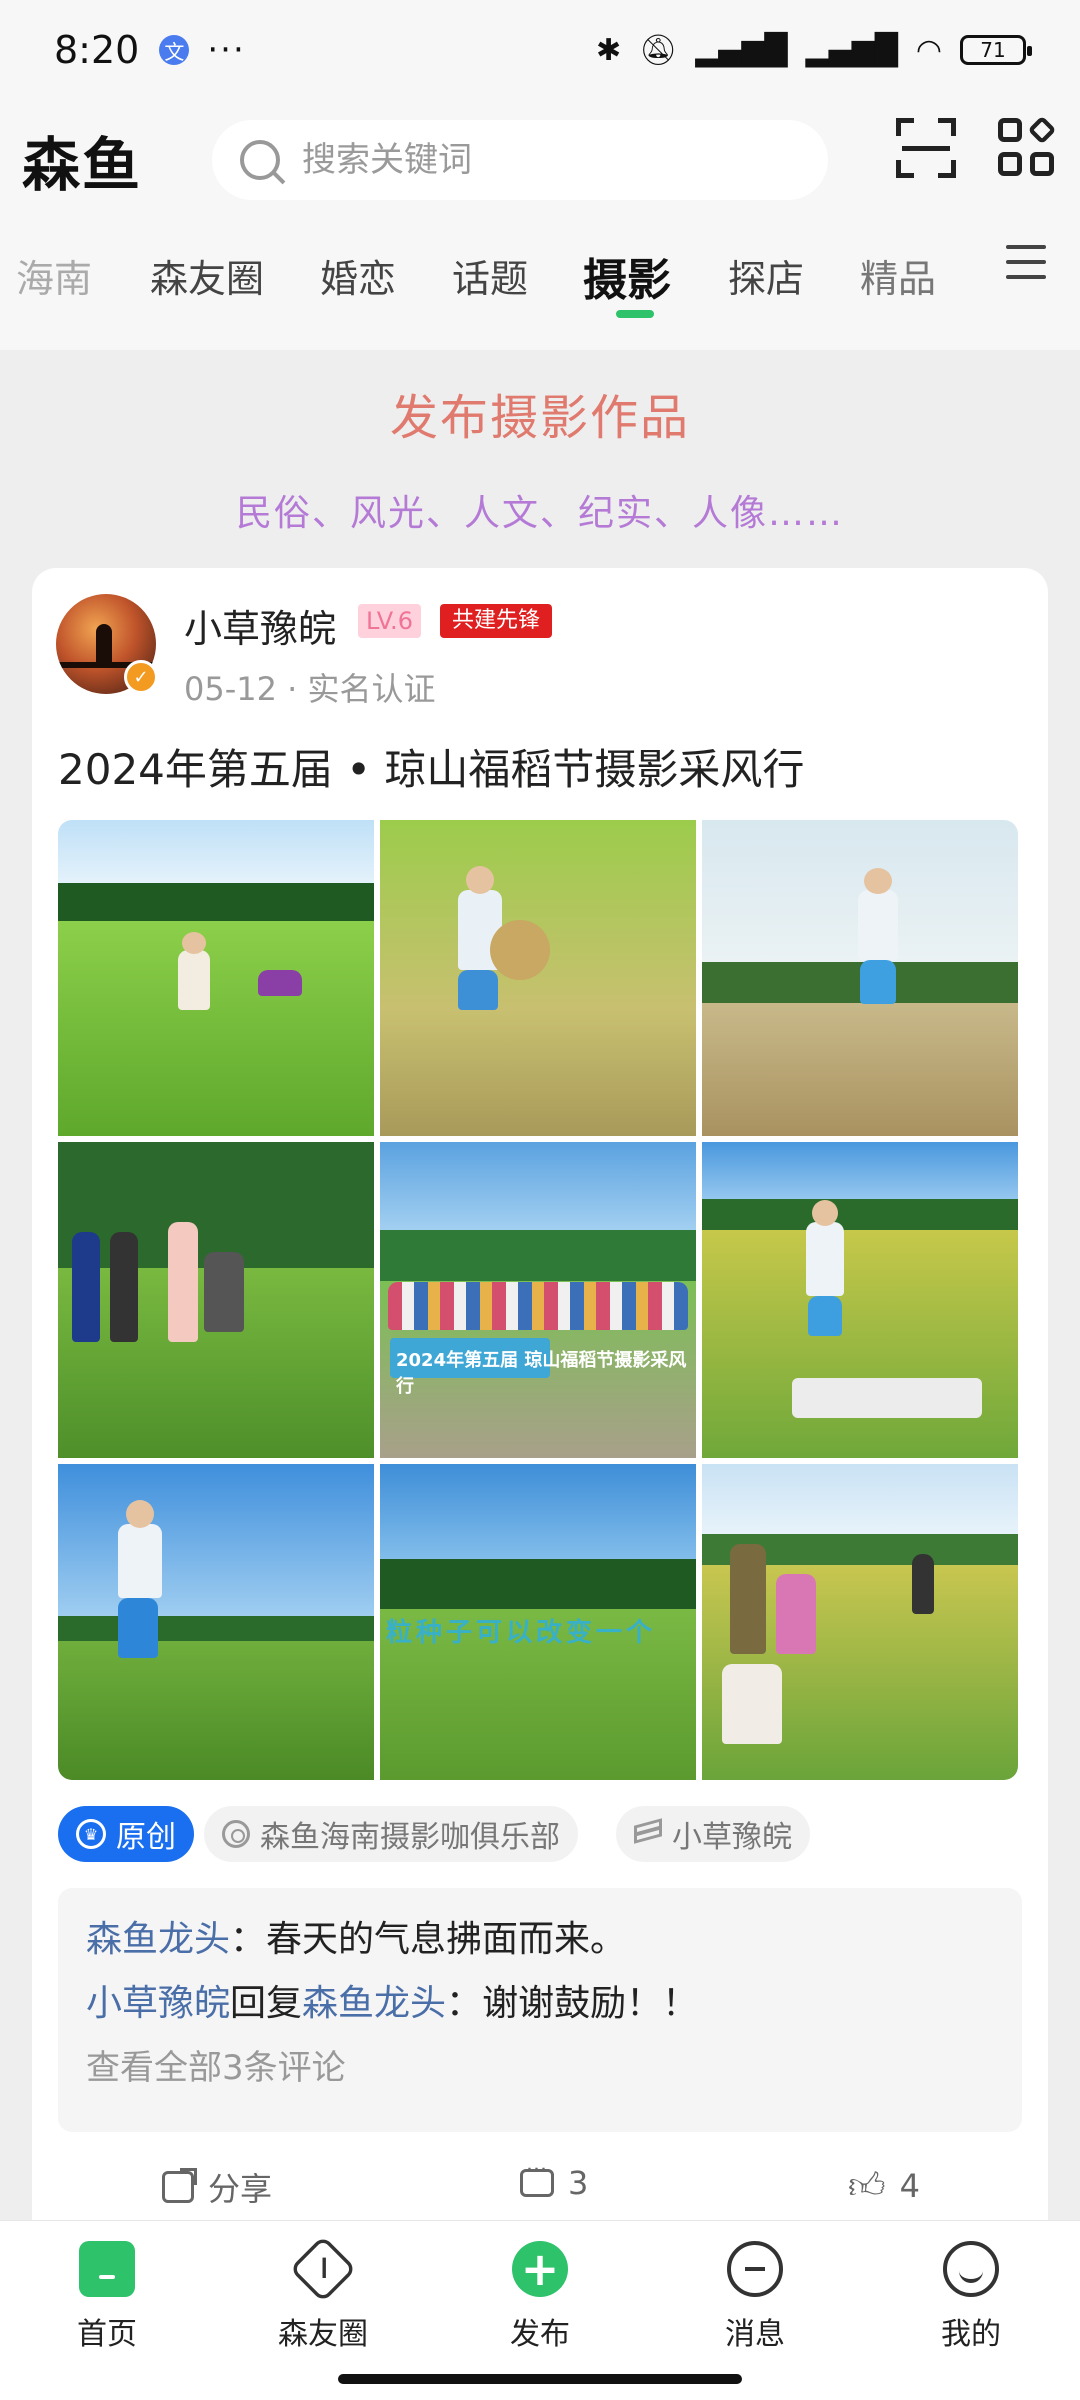 Image resolution: width=1080 pixels, height=2400 pixels. Describe the element at coordinates (608, 50) in the screenshot. I see `bluetooth-icon: ✱` at that location.